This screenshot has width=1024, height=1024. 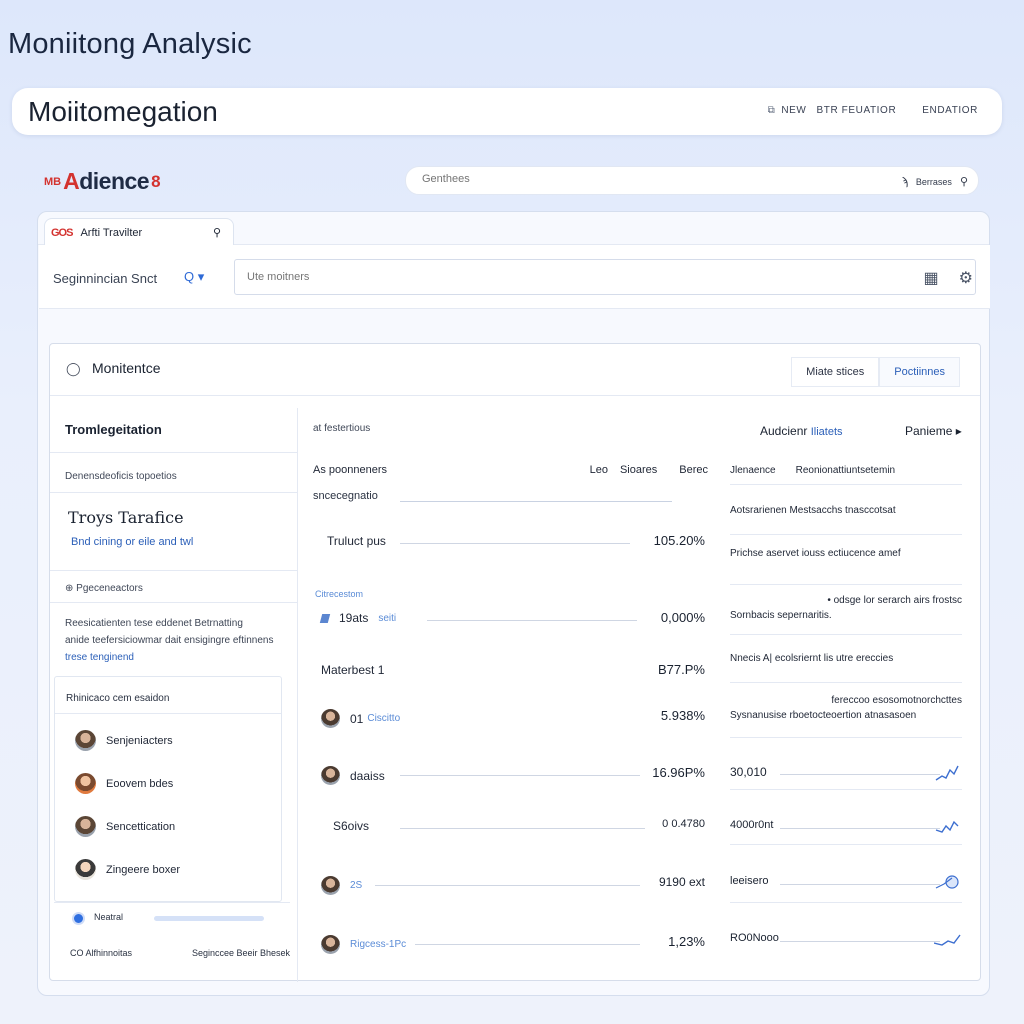 I want to click on filter-search-dropdown: Q ▾, so click(x=194, y=277).